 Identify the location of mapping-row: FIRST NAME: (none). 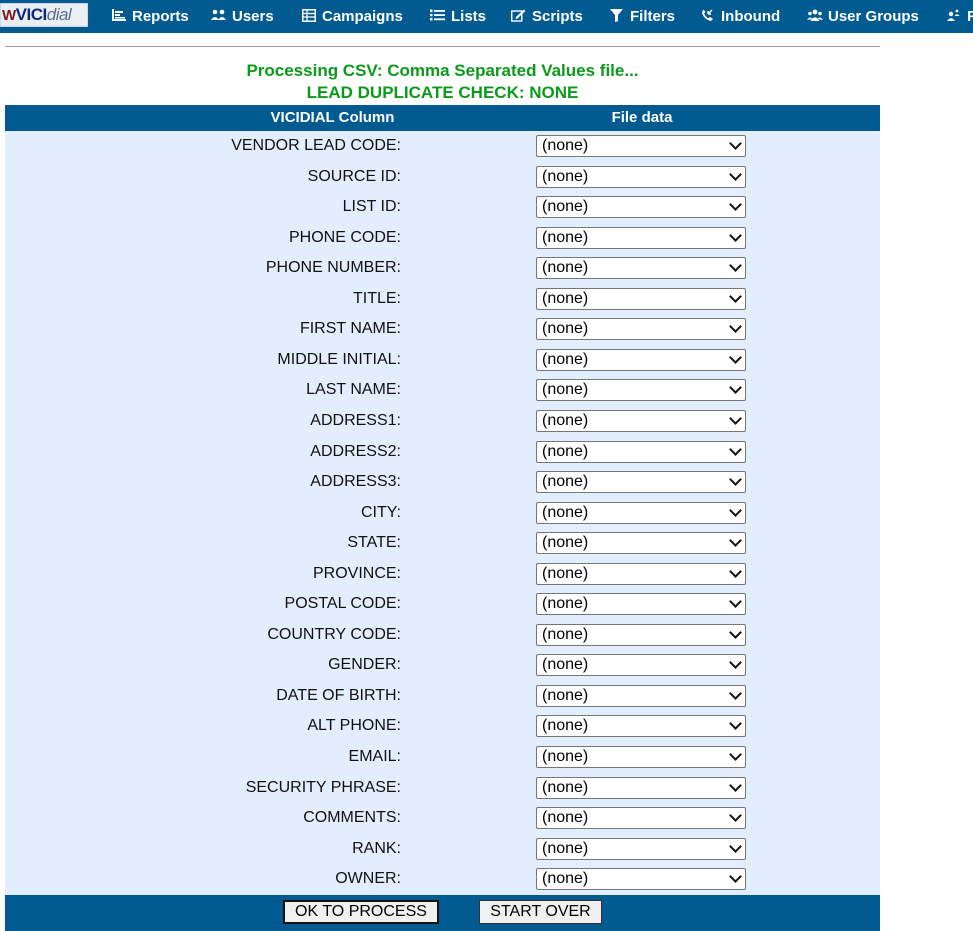
(442, 329).